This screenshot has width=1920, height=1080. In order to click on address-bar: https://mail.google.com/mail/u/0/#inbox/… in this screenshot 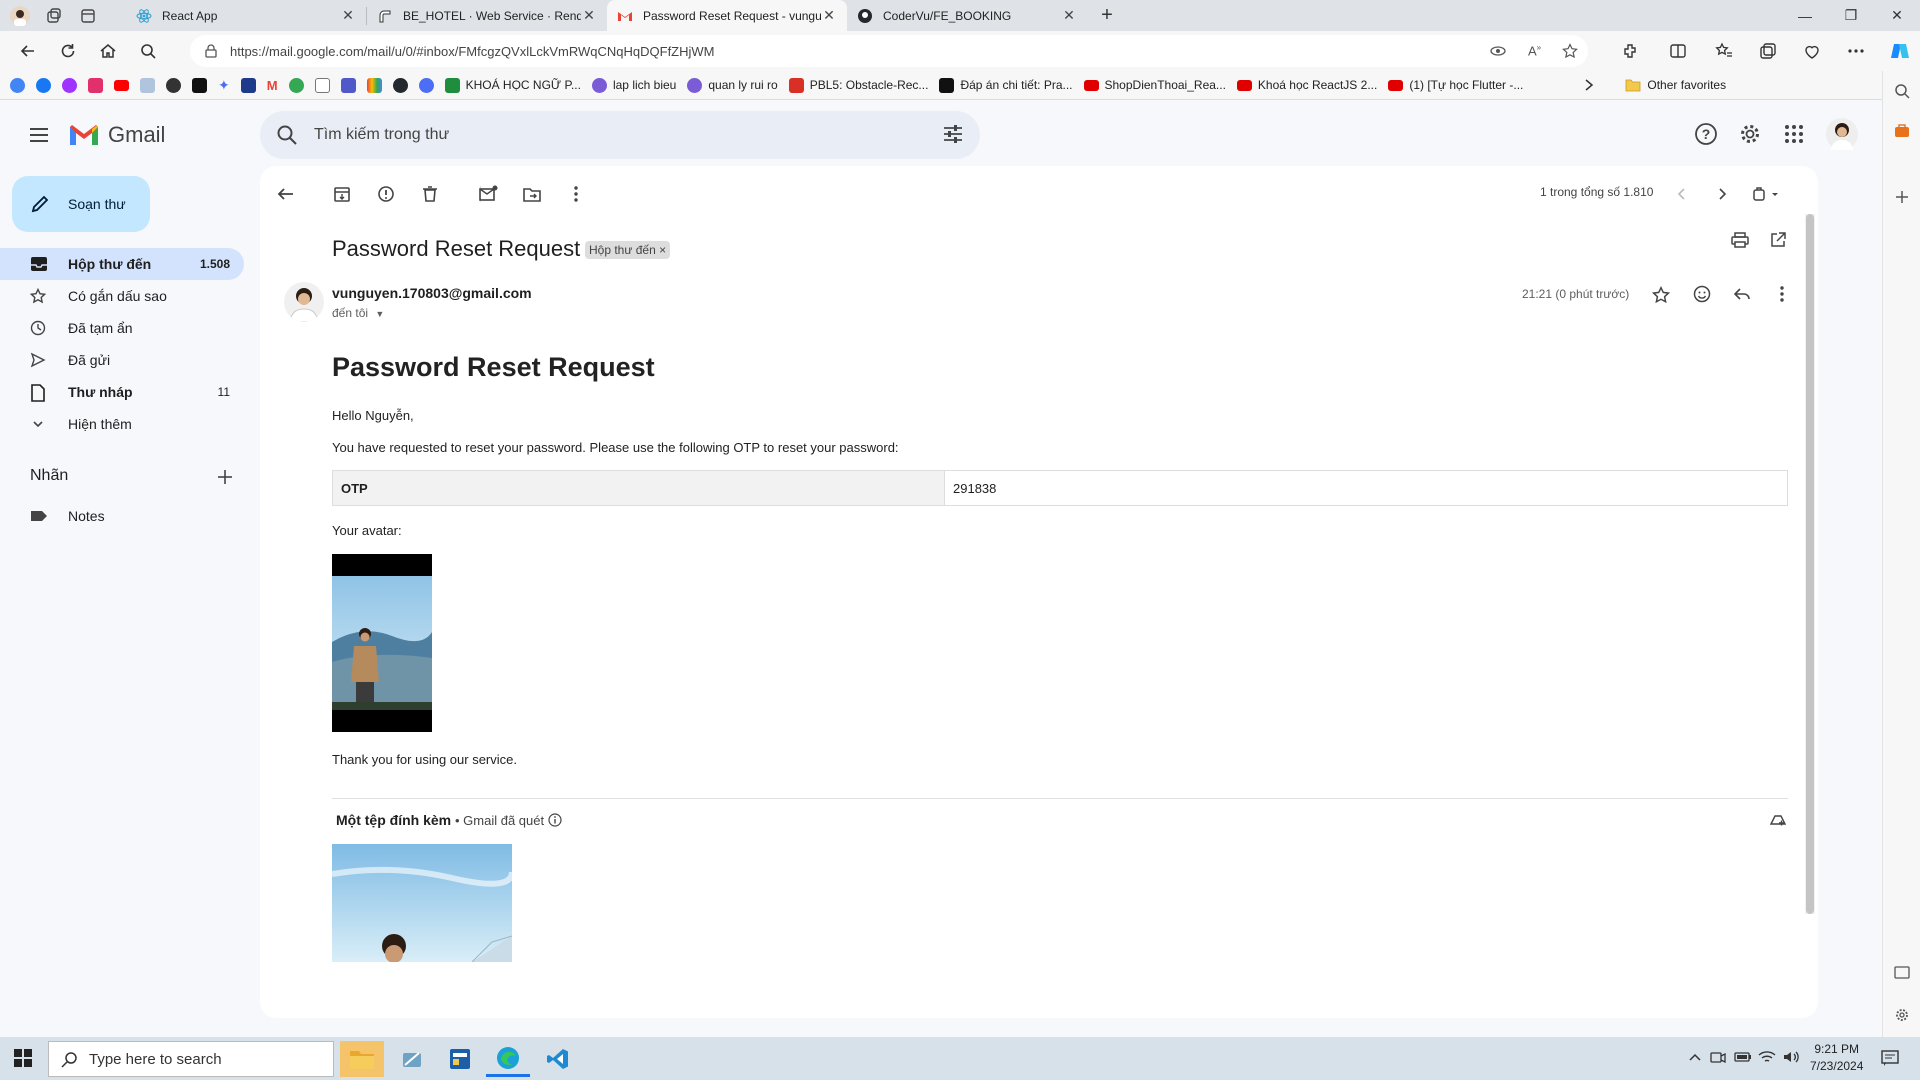, I will do `click(889, 51)`.